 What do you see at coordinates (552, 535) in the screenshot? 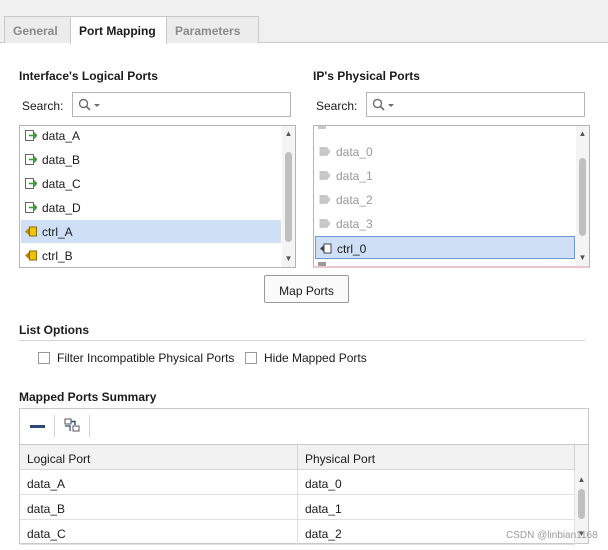
I see `watermark: CSDN @linbian1168` at bounding box center [552, 535].